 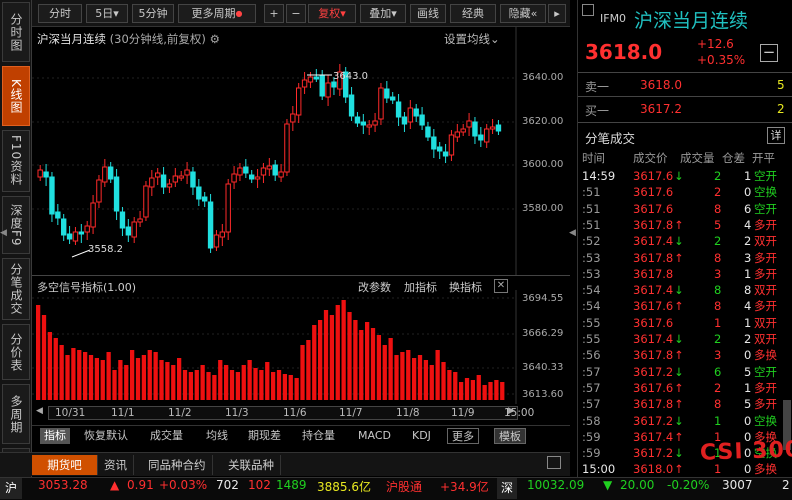 What do you see at coordinates (41, 413) in the screenshot?
I see `scroll-left-icon: ◀` at bounding box center [41, 413].